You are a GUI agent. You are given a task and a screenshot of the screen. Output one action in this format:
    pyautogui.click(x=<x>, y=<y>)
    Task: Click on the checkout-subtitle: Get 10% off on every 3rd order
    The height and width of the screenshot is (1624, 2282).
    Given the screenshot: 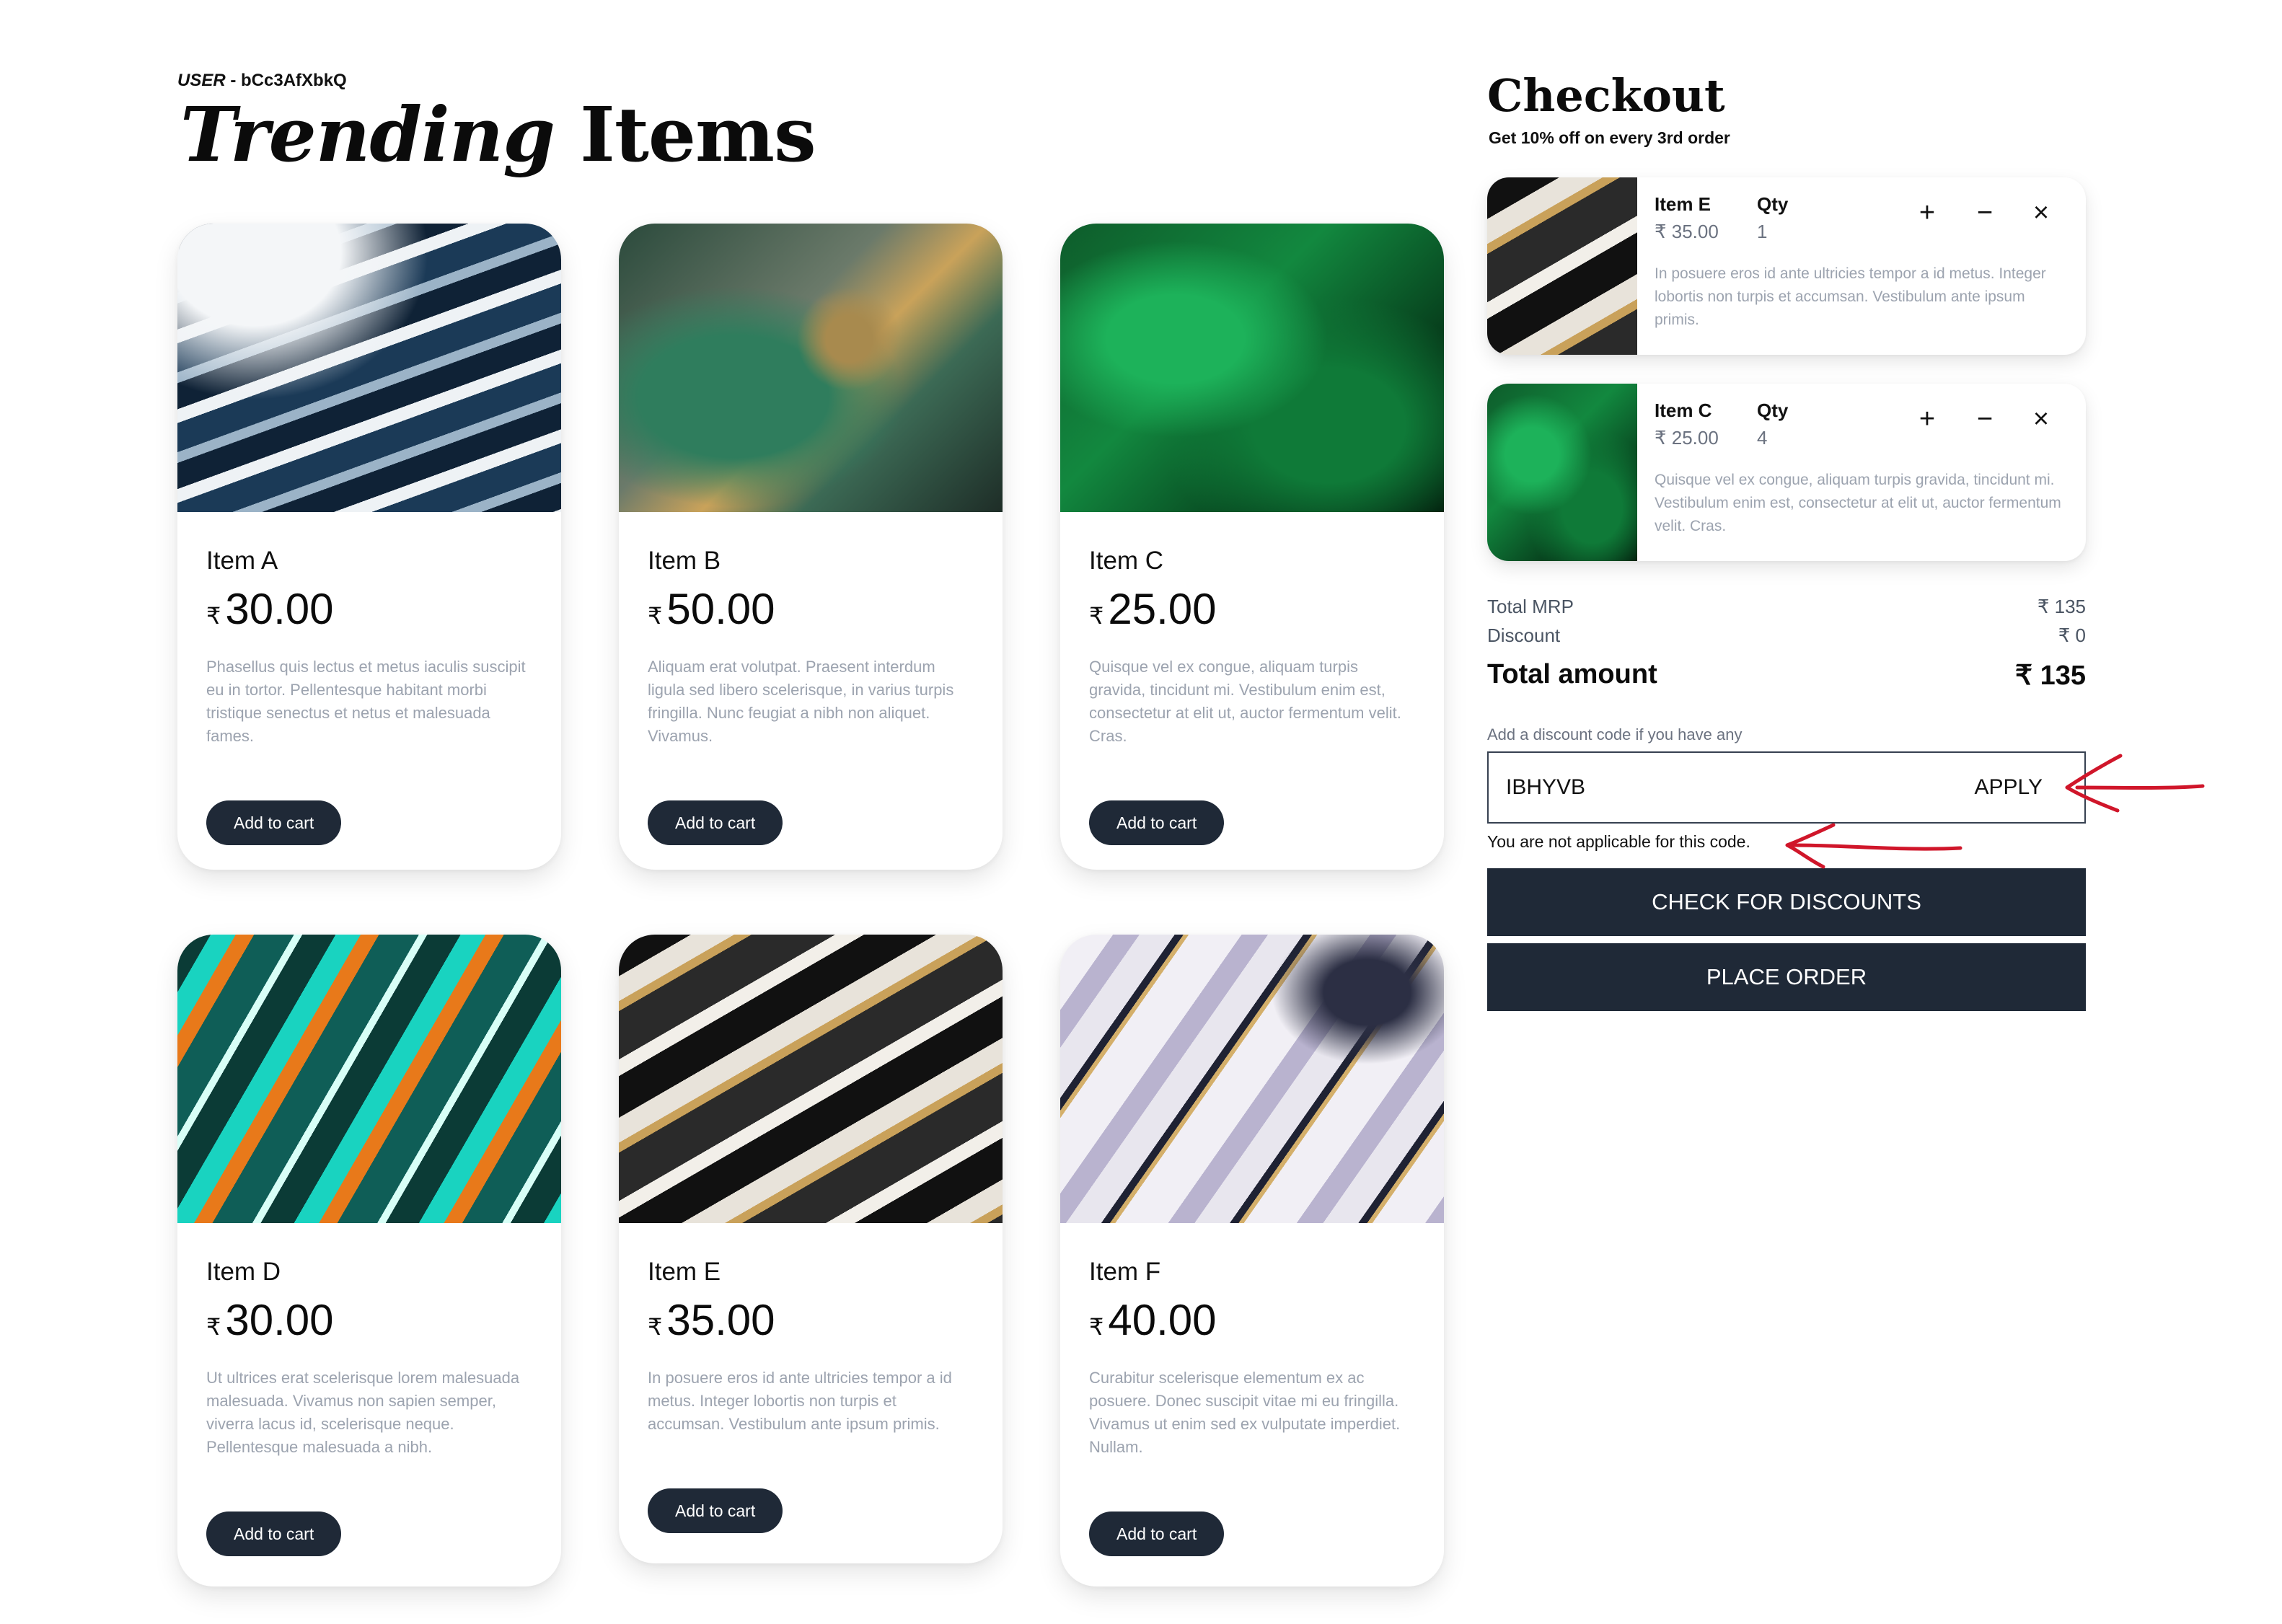 What is the action you would take?
    pyautogui.click(x=1609, y=137)
    